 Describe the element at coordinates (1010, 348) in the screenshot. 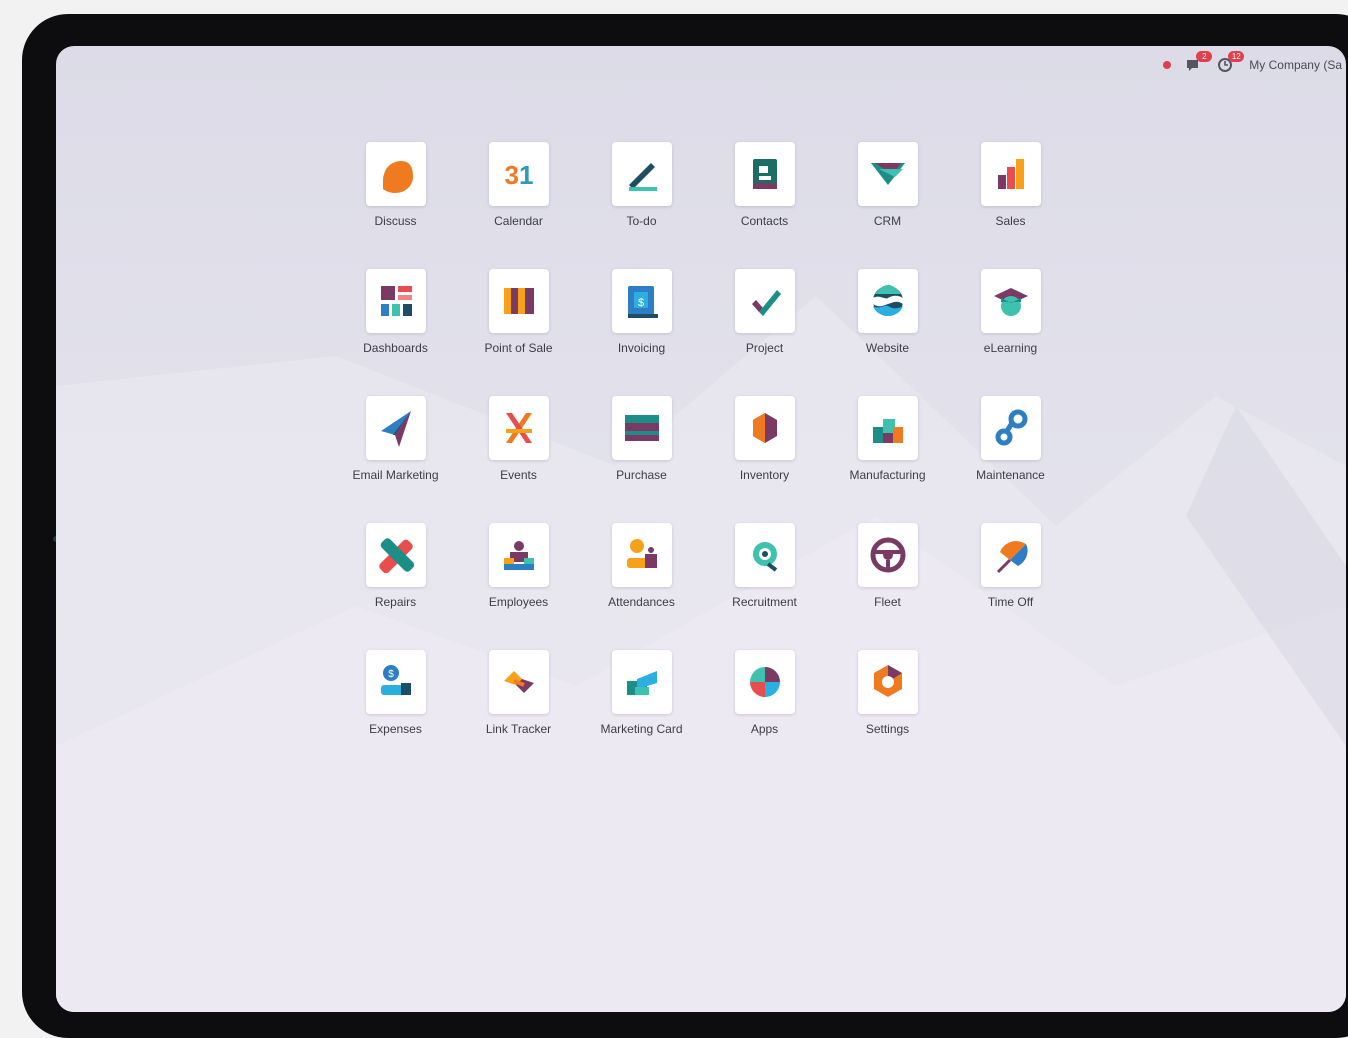

I see `app-label: eLearning` at that location.